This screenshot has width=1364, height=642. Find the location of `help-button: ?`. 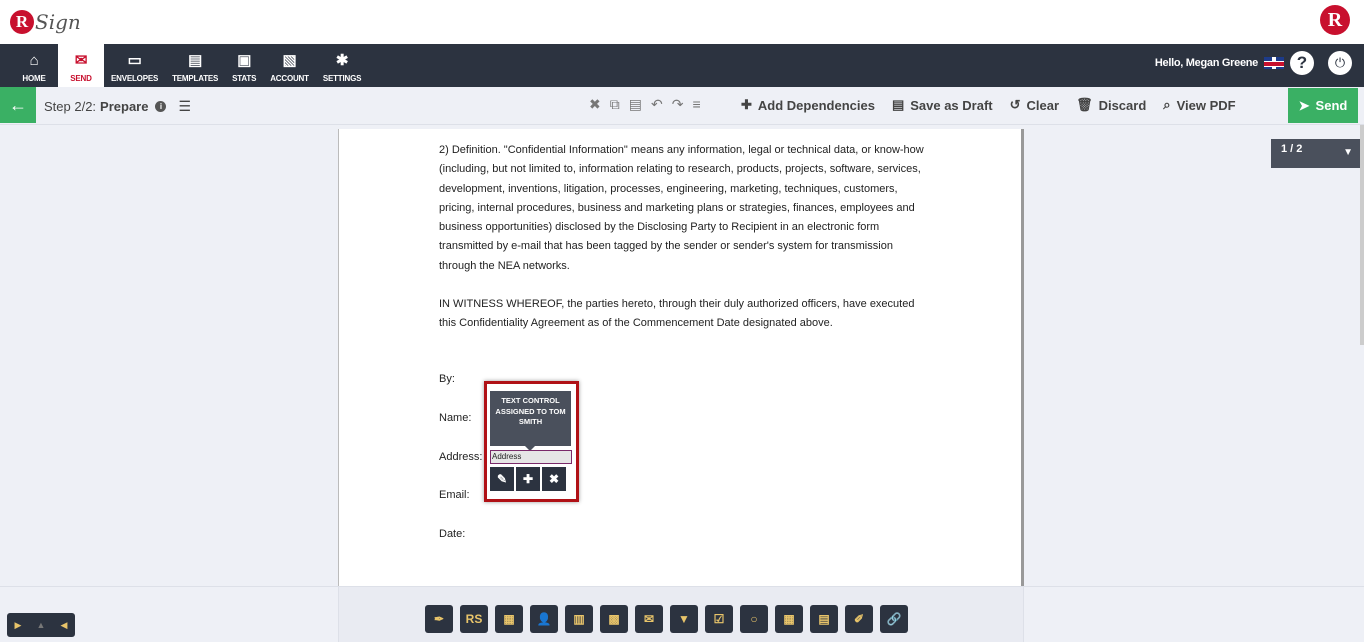

help-button: ? is located at coordinates (1302, 63).